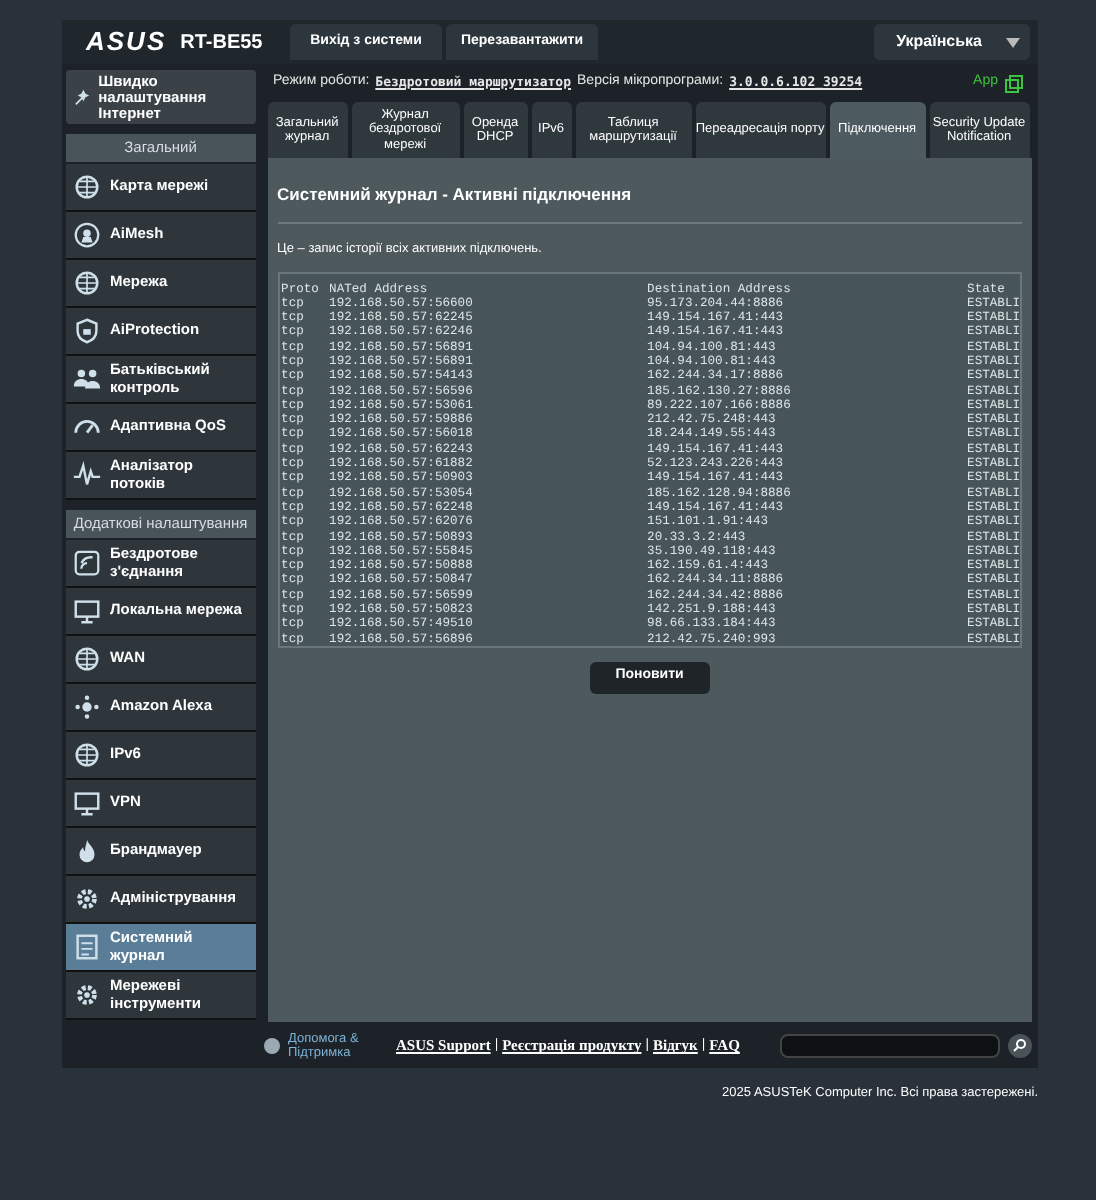 The width and height of the screenshot is (1096, 1200). I want to click on model-name: RT-BE55, so click(221, 43).